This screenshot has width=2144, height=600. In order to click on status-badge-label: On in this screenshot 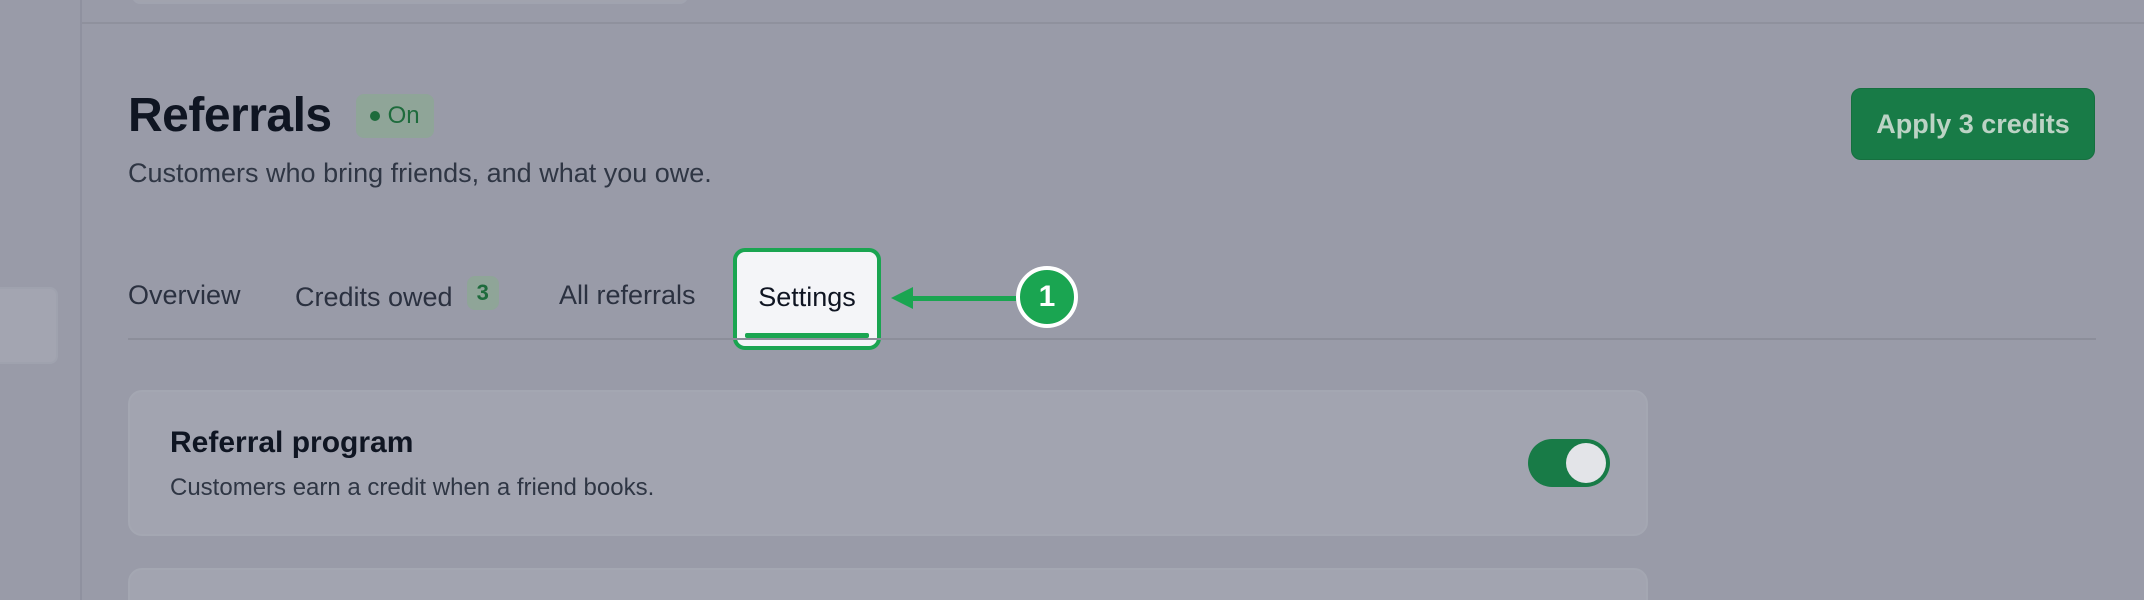, I will do `click(403, 115)`.